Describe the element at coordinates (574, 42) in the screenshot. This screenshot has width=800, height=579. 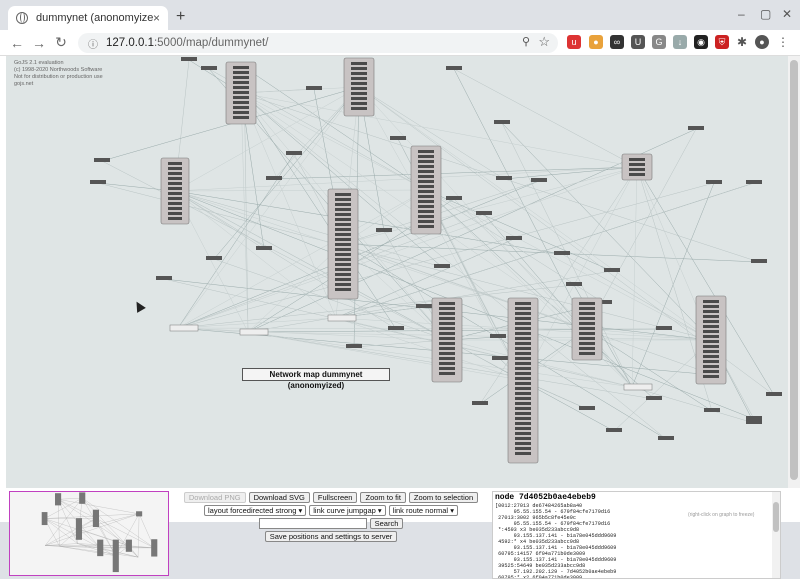
I see `extension-ublock-icon: u` at that location.